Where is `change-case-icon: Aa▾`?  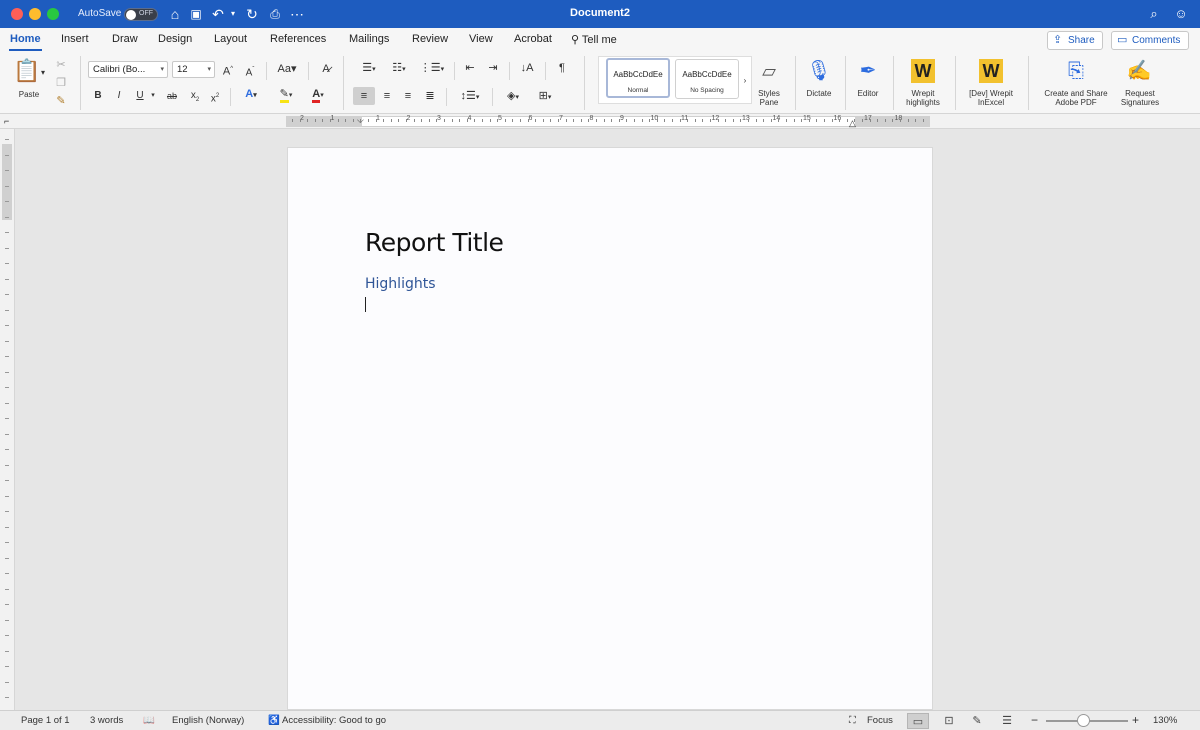 change-case-icon: Aa▾ is located at coordinates (287, 69).